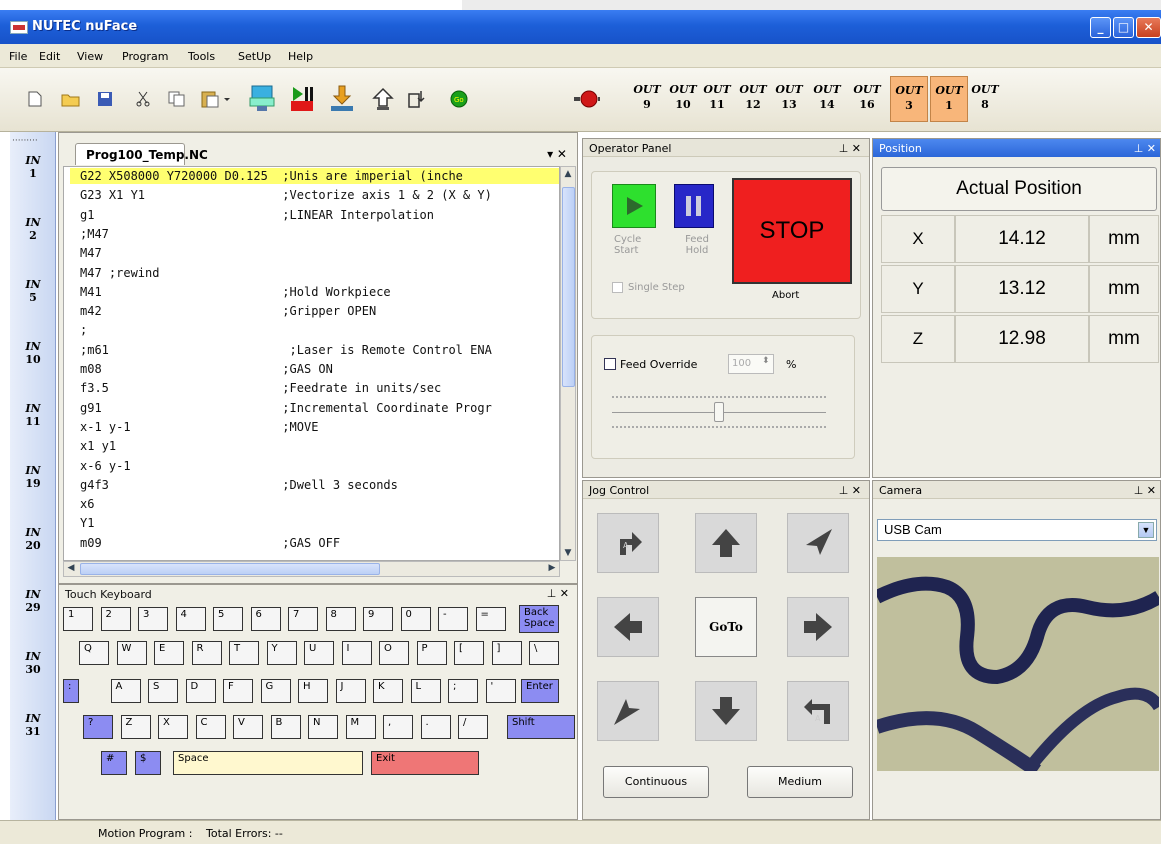  Describe the element at coordinates (694, 206) in the screenshot. I see `feed-hold-button` at that location.